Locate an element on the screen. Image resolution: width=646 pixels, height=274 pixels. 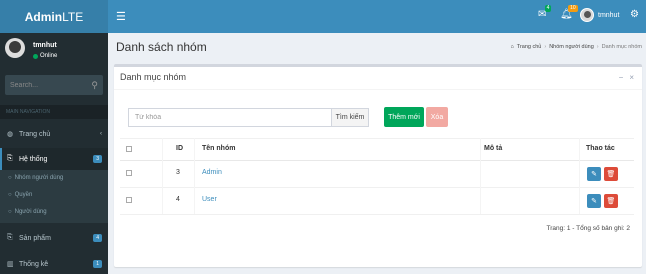
col-header-name: Tên nhóm is located at coordinates (219, 148).